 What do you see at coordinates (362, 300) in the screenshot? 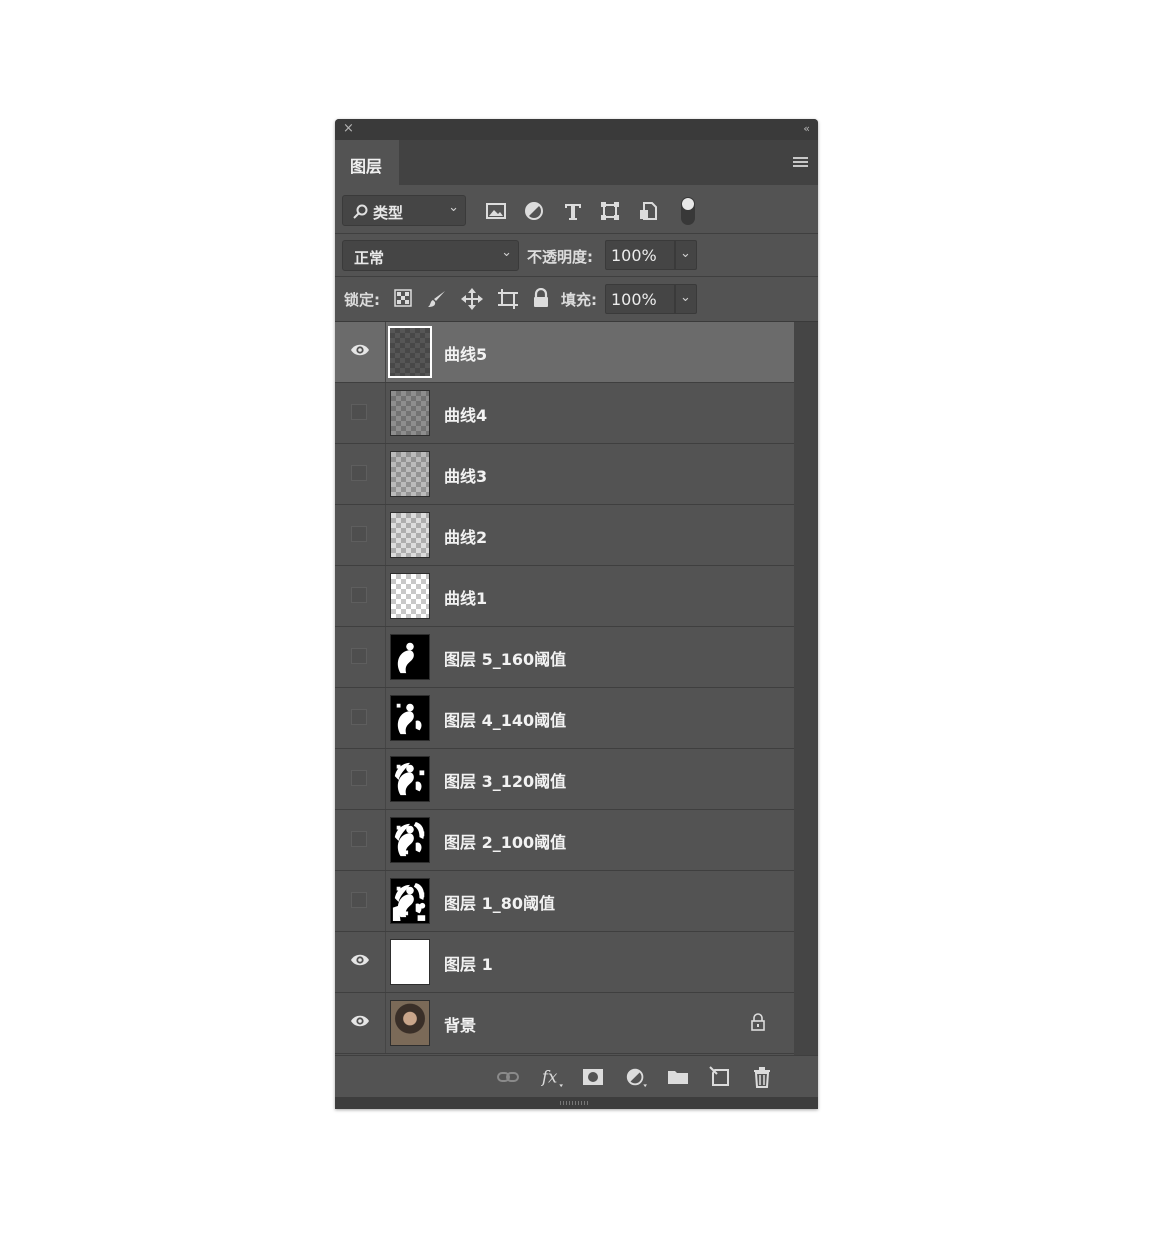
I see `lock-label: 锁定:` at bounding box center [362, 300].